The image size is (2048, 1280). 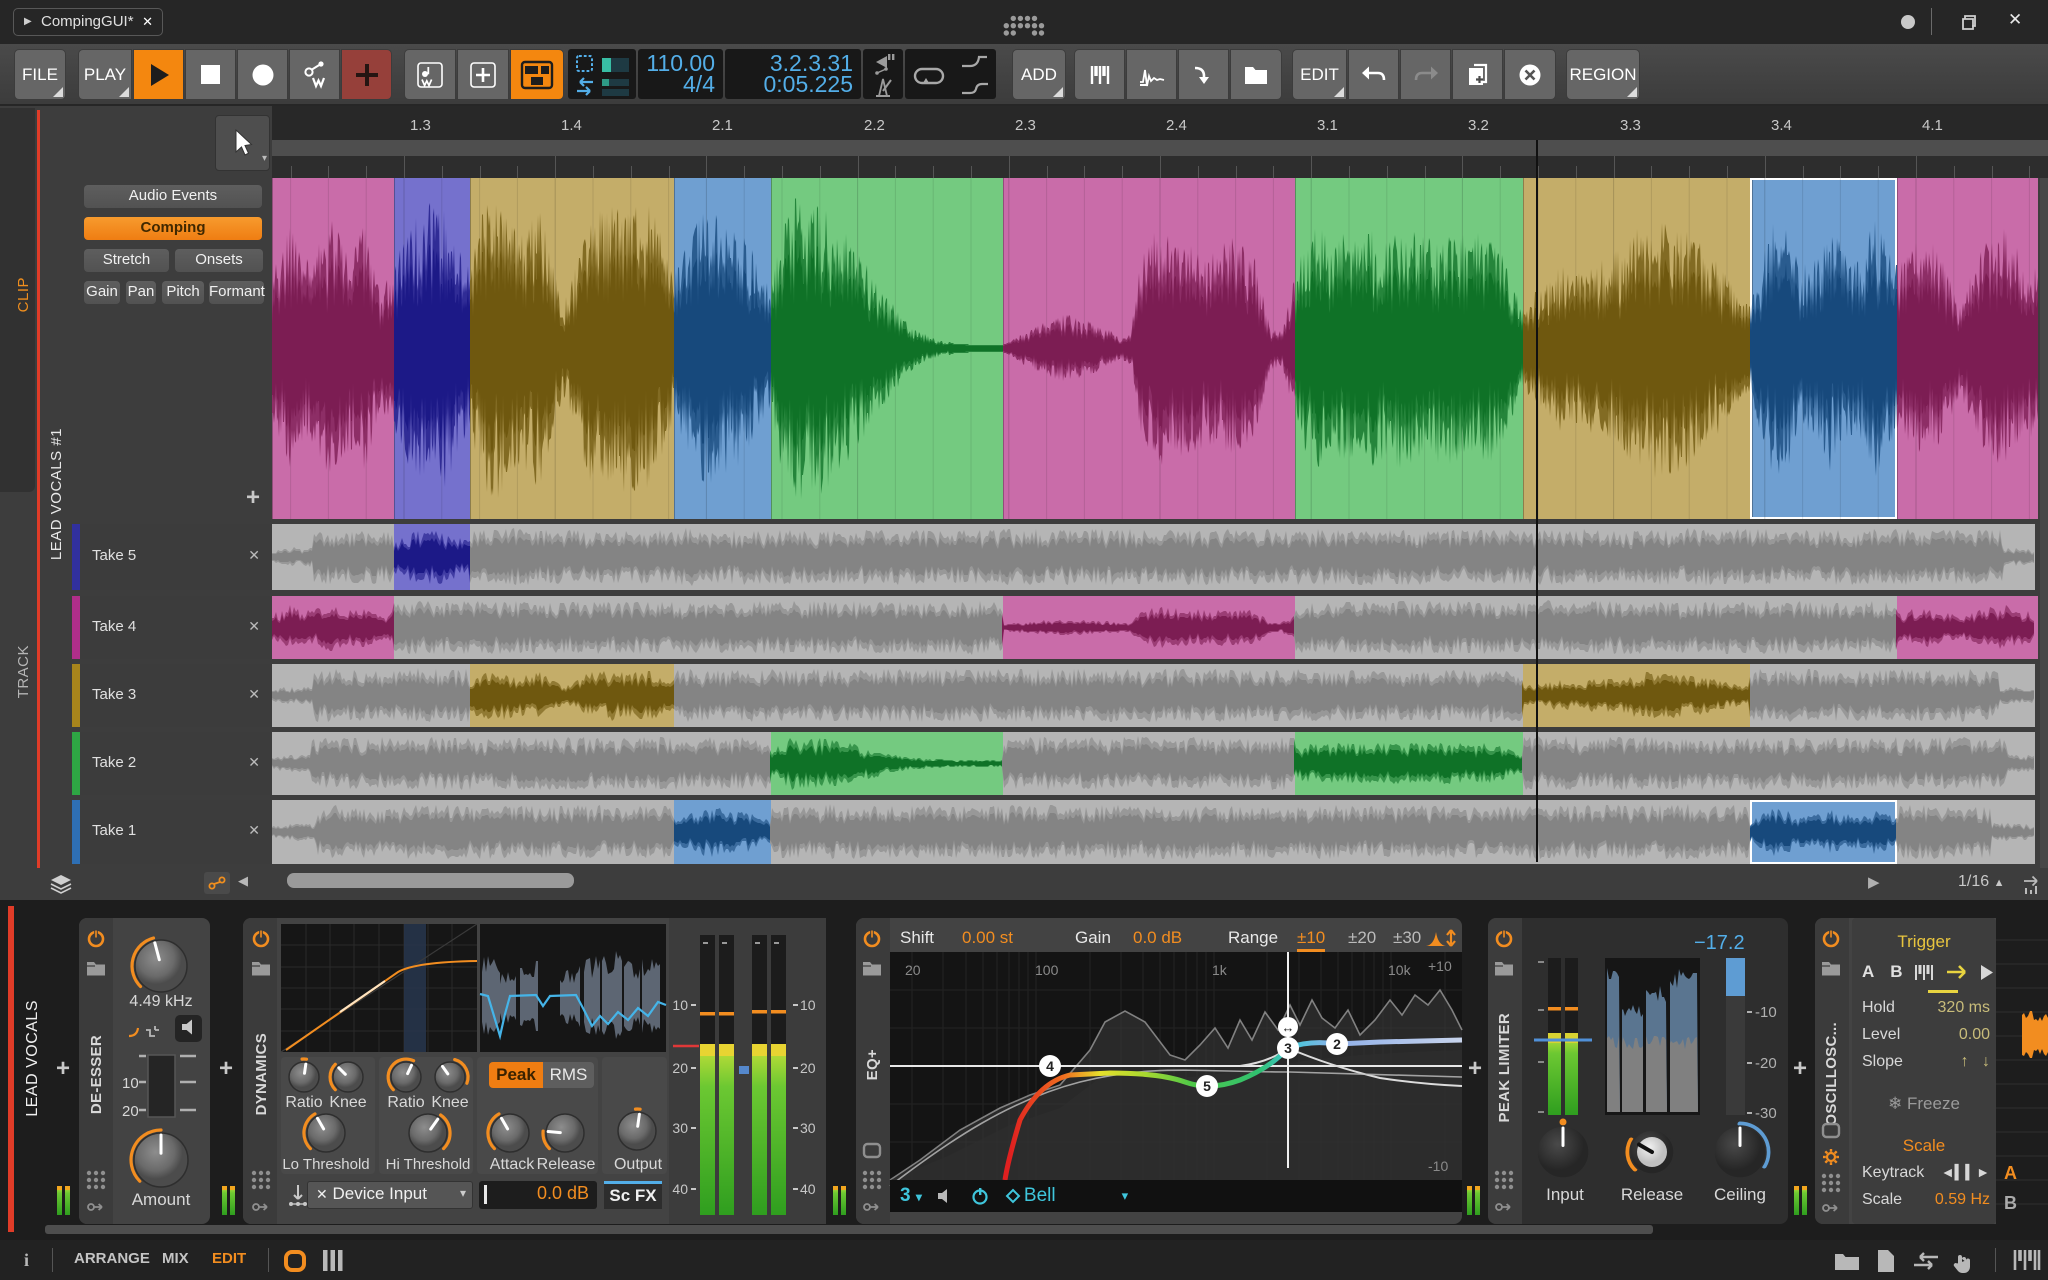 What do you see at coordinates (1766, 1012) in the screenshot?
I see `svg-text: -10` at bounding box center [1766, 1012].